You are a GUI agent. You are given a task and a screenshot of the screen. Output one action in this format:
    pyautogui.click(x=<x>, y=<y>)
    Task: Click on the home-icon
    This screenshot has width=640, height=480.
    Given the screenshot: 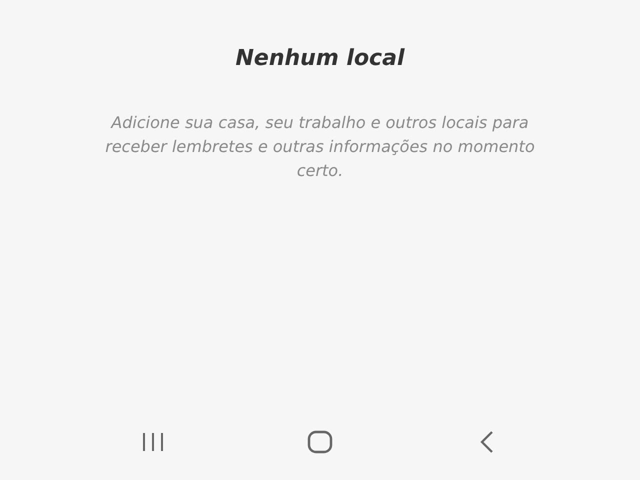 What is the action you would take?
    pyautogui.click(x=319, y=442)
    